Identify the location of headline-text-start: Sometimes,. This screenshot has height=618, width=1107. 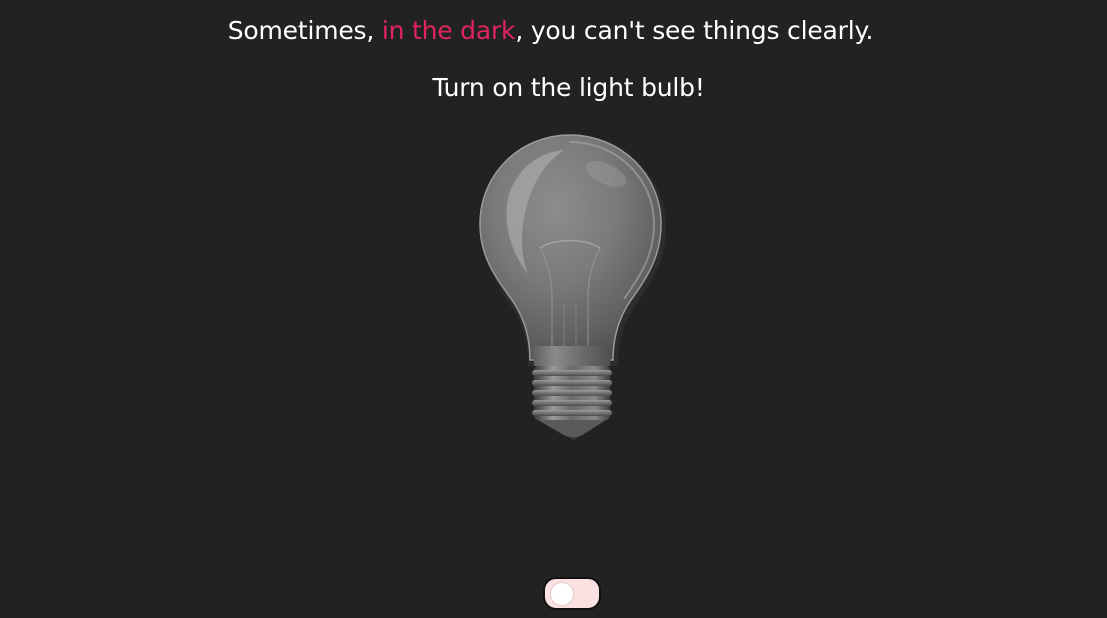
(304, 30).